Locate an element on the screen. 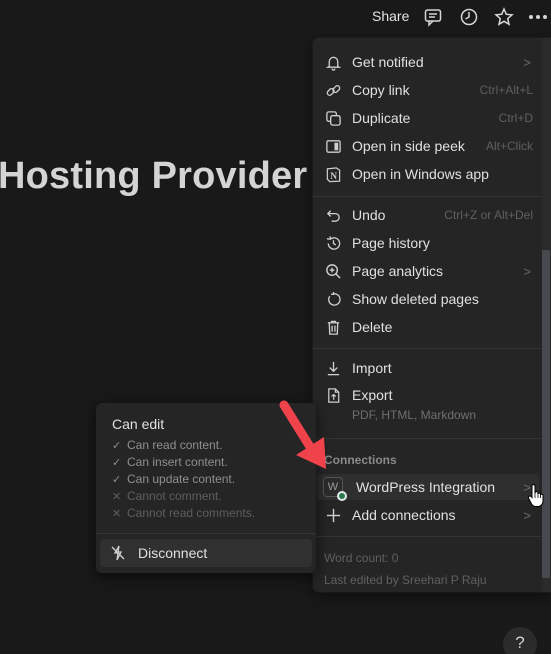  export-icon is located at coordinates (333, 395).